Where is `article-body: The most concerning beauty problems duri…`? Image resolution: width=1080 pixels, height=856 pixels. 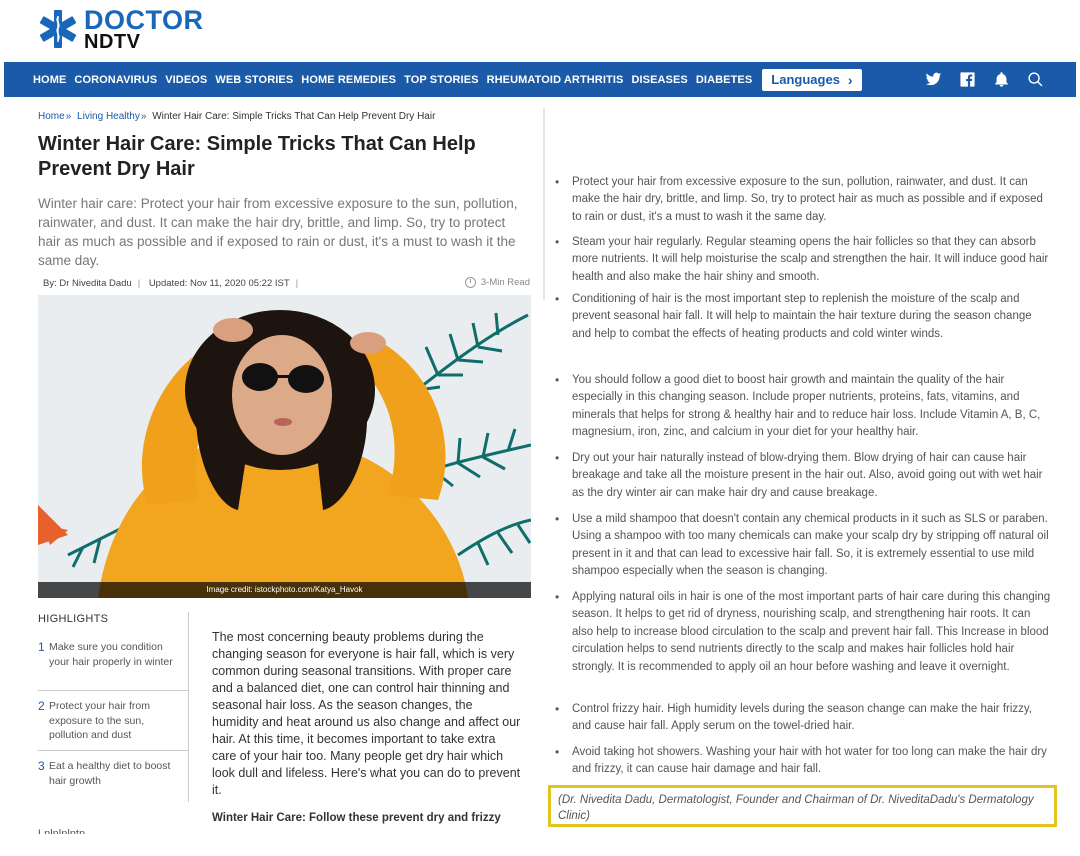
article-body: The most concerning beauty problems duri… is located at coordinates (366, 713).